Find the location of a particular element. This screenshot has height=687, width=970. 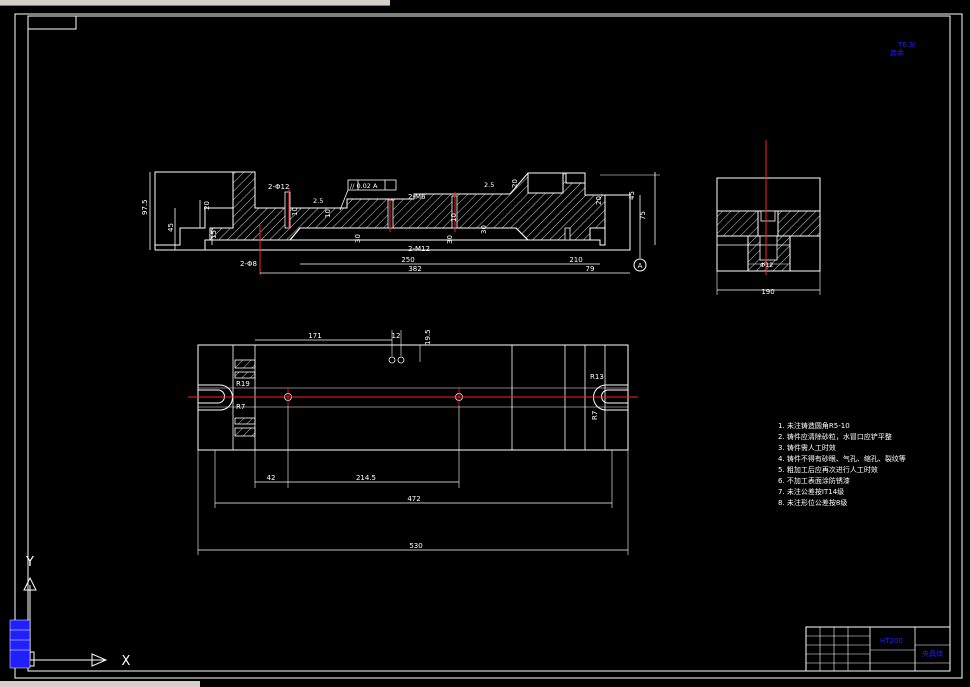

layout-tabs-bar is located at coordinates (100, 684).